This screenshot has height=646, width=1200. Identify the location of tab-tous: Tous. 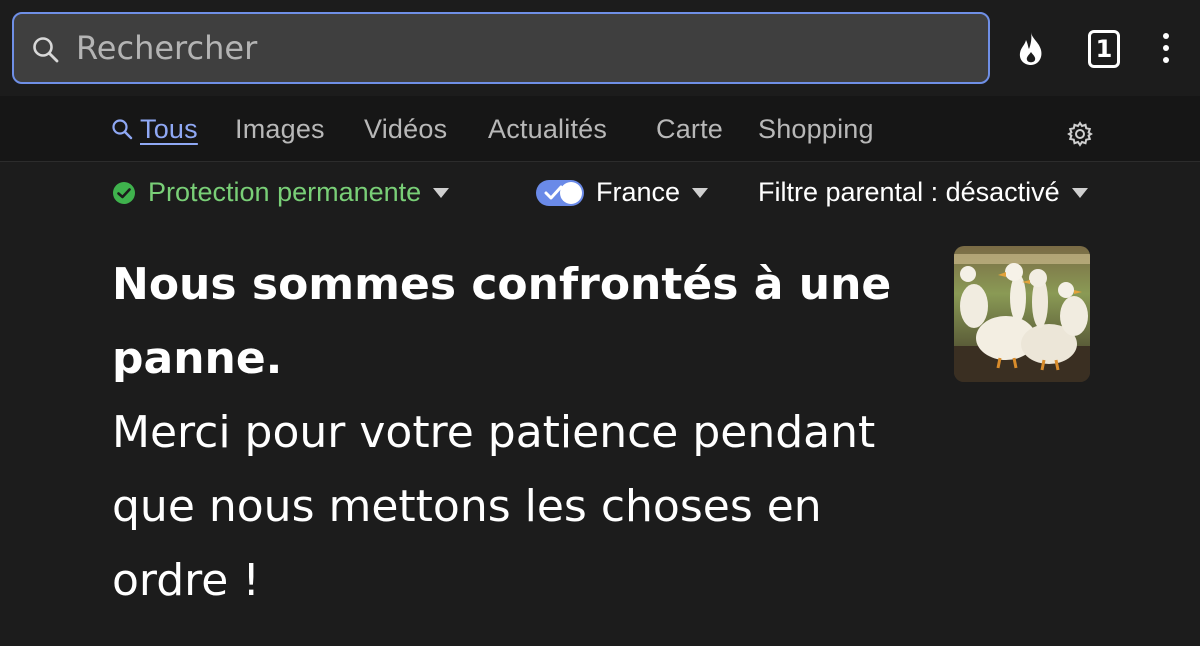
(154, 129).